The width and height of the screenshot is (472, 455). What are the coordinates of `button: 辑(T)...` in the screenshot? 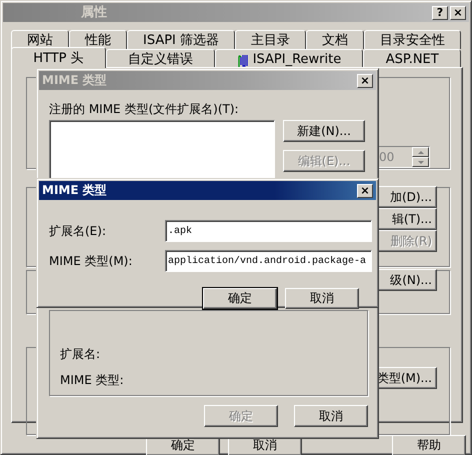 It's located at (406, 219).